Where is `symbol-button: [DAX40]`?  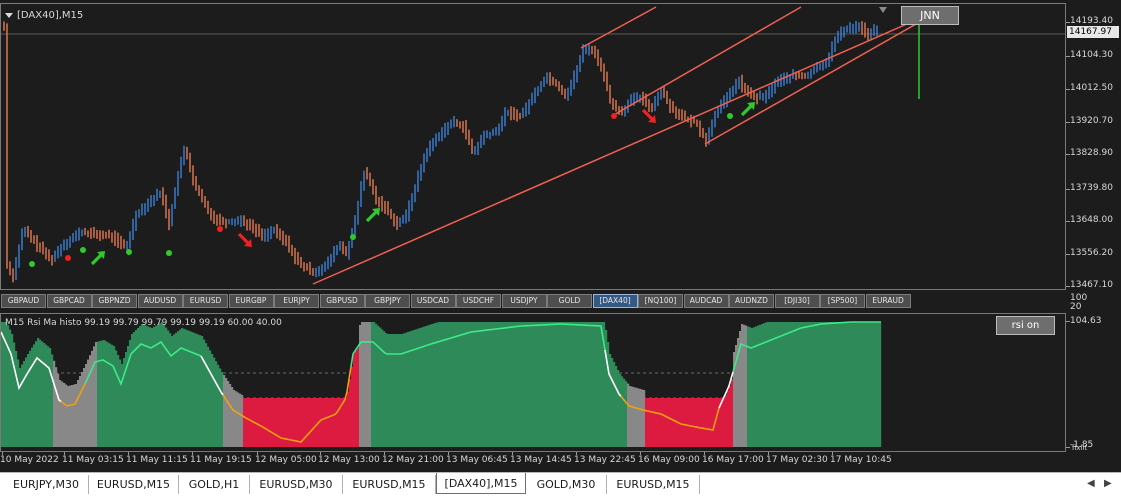 symbol-button: [DAX40] is located at coordinates (615, 301).